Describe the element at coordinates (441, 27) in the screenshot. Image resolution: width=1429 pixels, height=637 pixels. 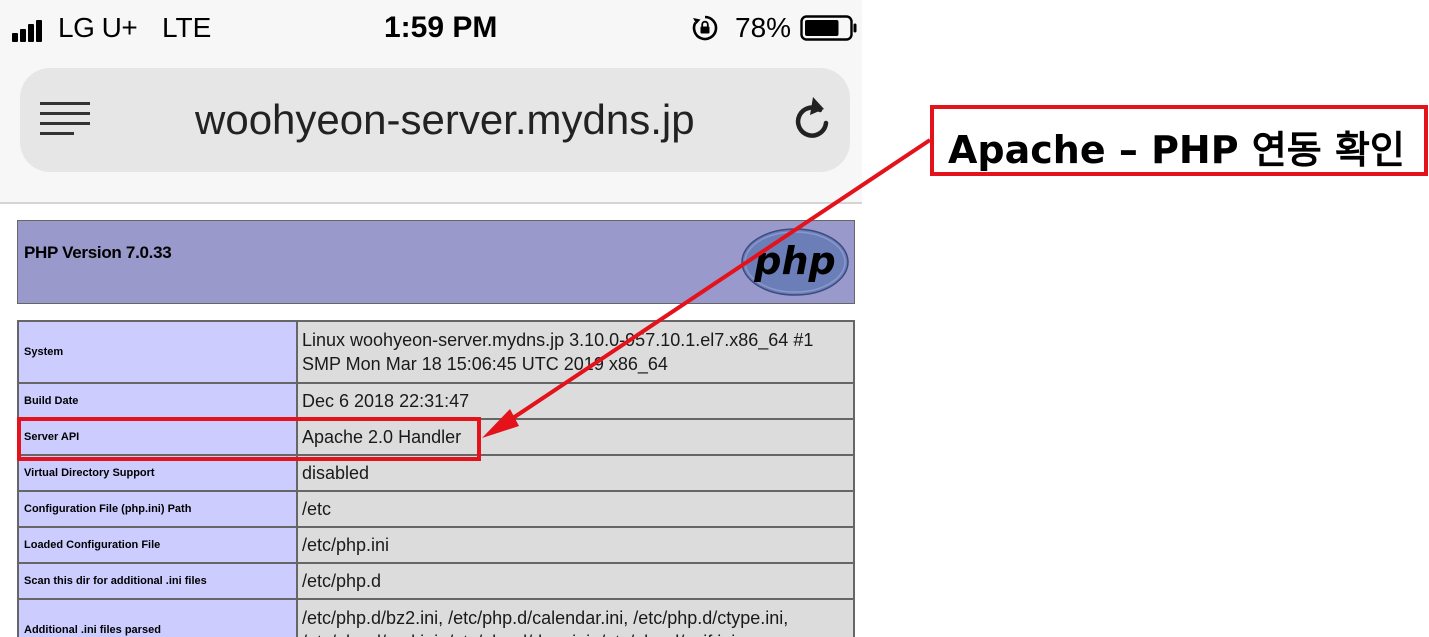
I see `status-time: 1:59 PM` at that location.